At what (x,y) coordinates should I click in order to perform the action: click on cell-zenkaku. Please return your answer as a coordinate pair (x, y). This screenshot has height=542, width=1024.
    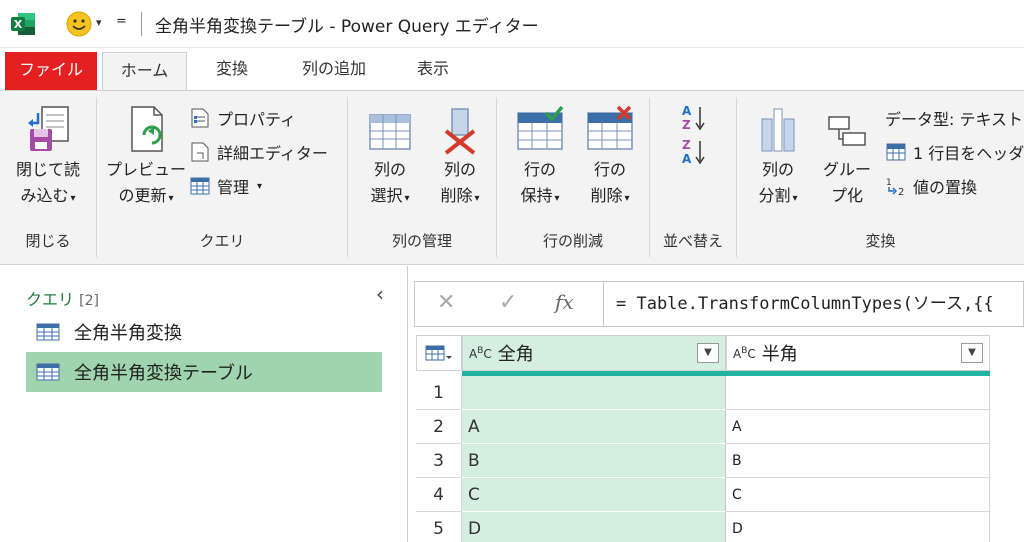
    Looking at the image, I should click on (594, 393).